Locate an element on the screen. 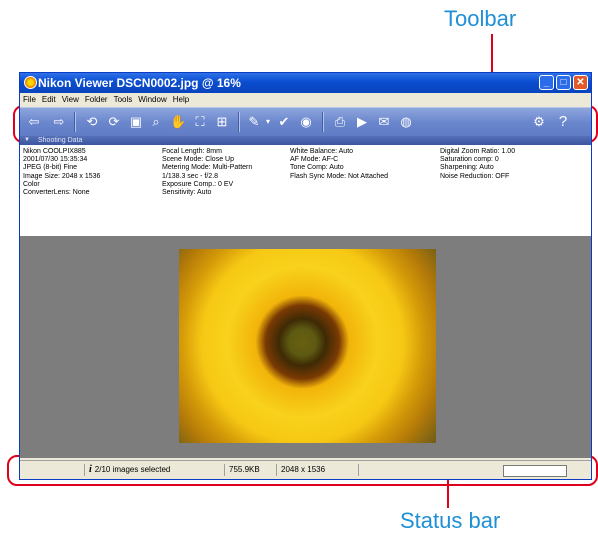 This screenshot has height=539, width=598. minimize-button: _ is located at coordinates (546, 82).